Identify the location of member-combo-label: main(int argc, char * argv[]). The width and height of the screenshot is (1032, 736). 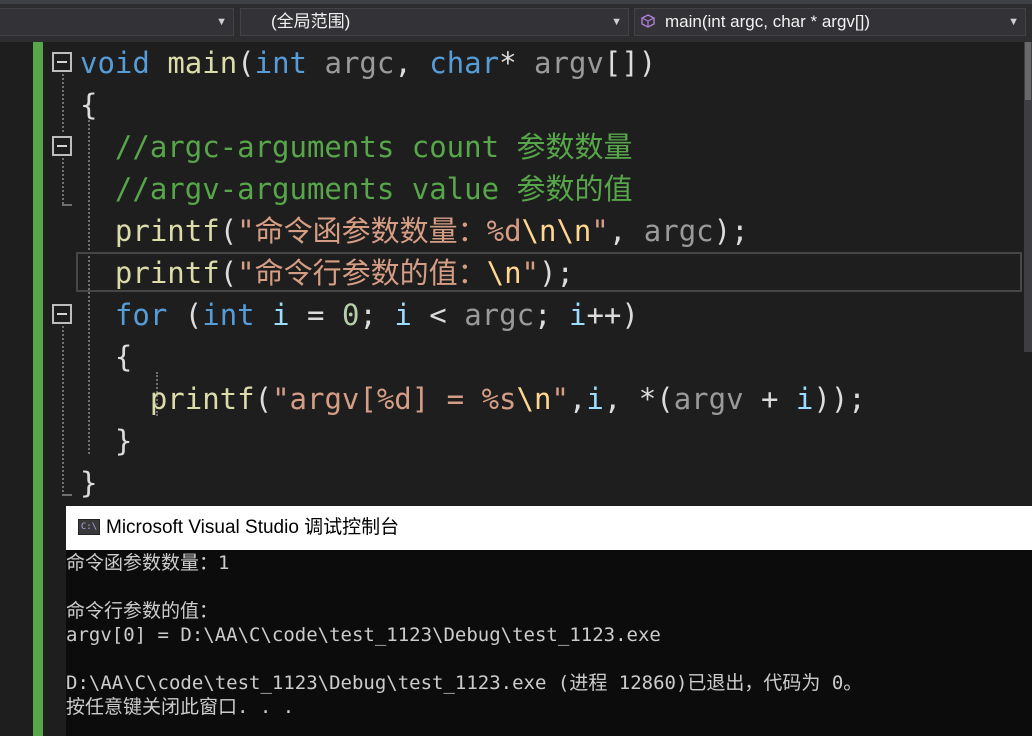
(768, 21).